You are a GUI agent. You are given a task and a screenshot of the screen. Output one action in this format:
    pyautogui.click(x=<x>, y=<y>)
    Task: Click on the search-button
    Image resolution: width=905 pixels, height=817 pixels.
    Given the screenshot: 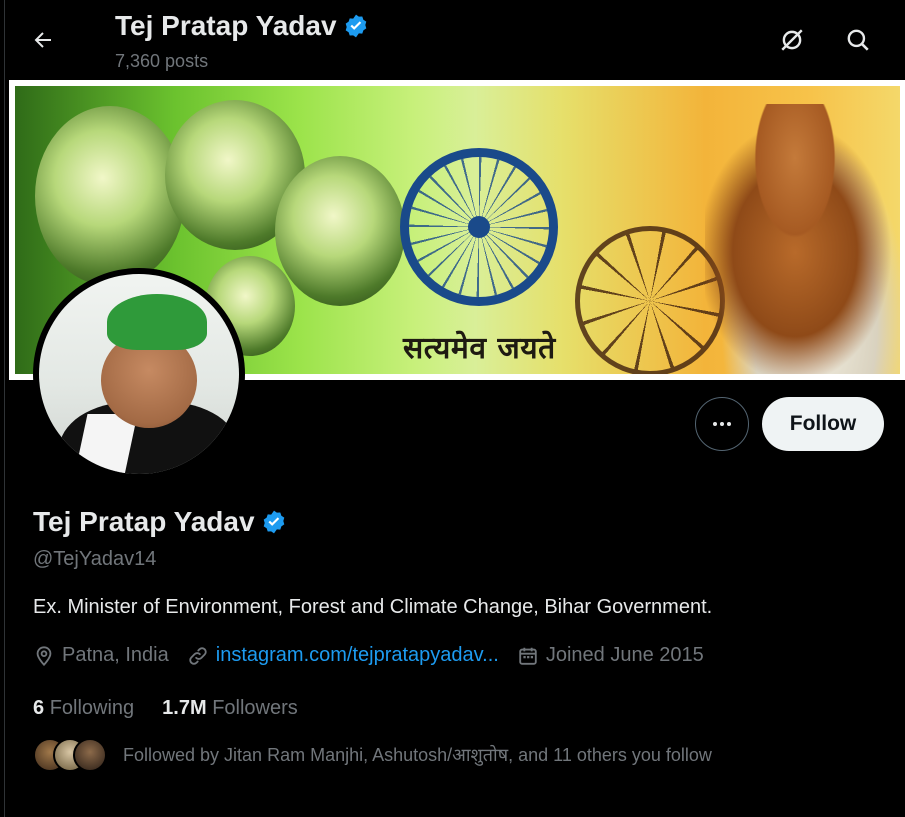 What is the action you would take?
    pyautogui.click(x=858, y=40)
    